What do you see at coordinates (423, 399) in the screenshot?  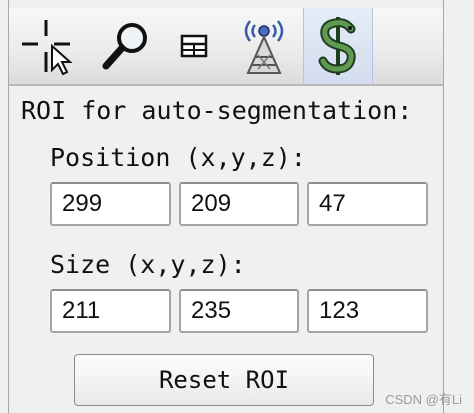 I see `watermark: CSDN @有Li` at bounding box center [423, 399].